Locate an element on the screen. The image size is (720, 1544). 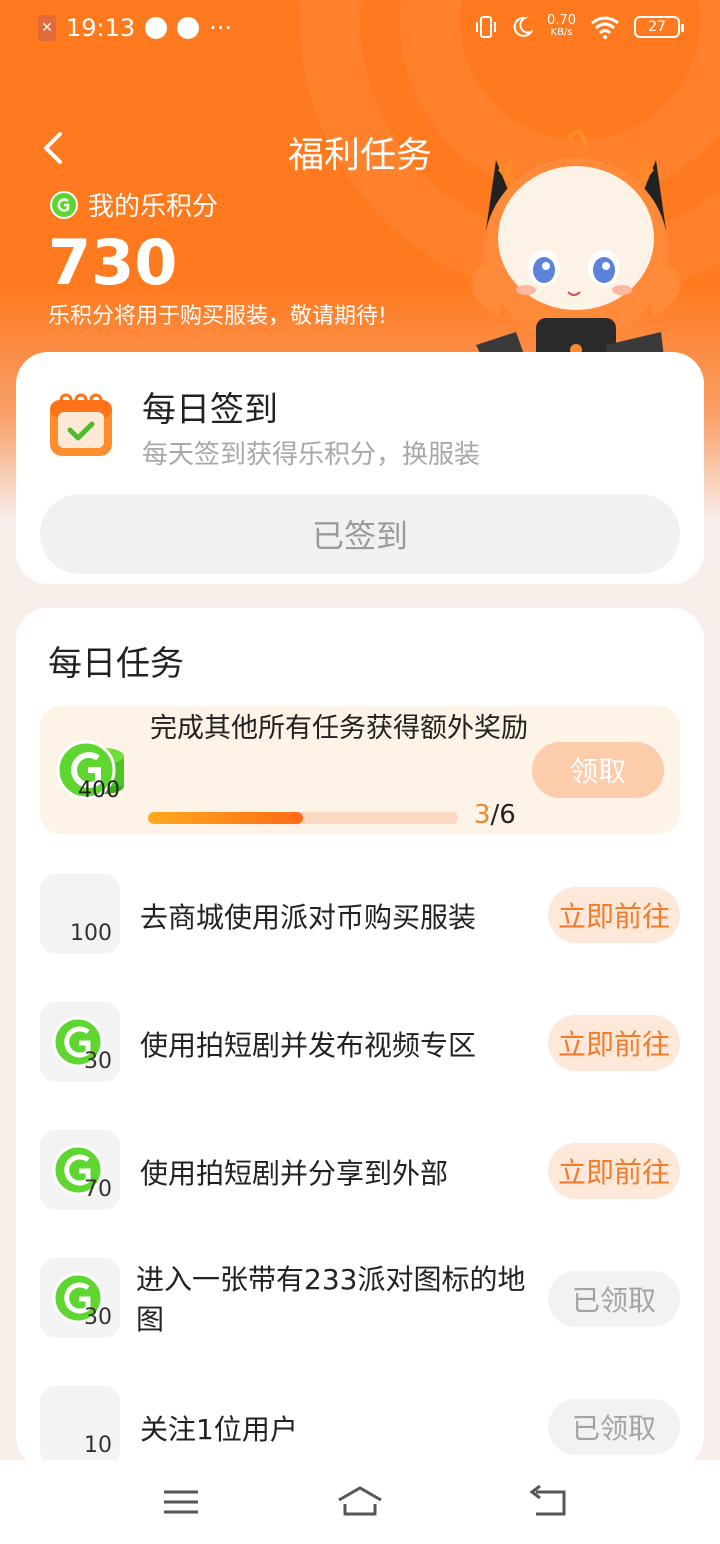
status-time: 19:13 is located at coordinates (101, 28).